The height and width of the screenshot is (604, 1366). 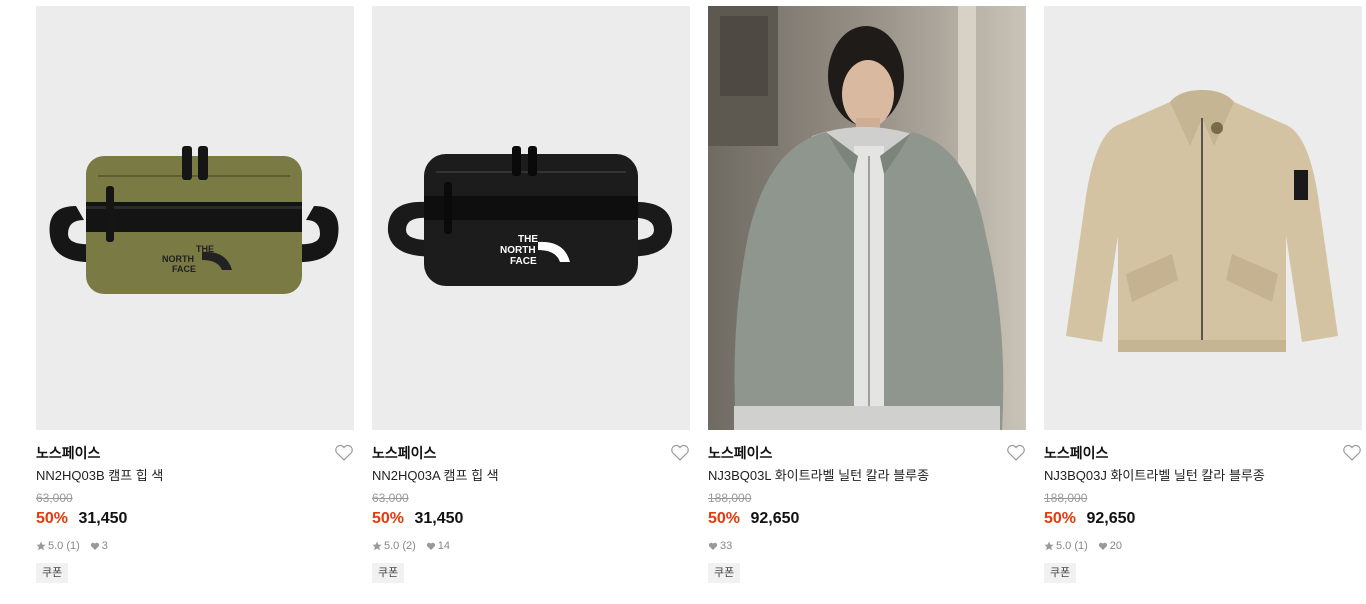 What do you see at coordinates (195, 476) in the screenshot?
I see `product-name: NN2HQ03B 캠프 힙 색` at bounding box center [195, 476].